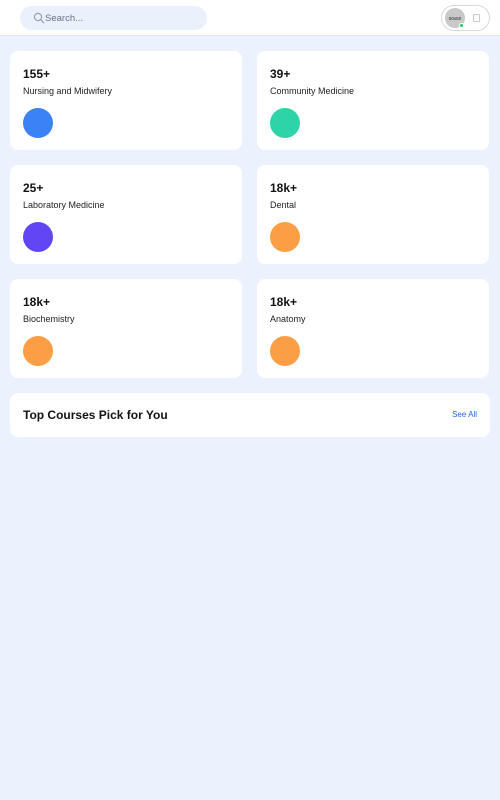  I want to click on stat-card-anatomy: 18k+ Anatomy, so click(373, 328).